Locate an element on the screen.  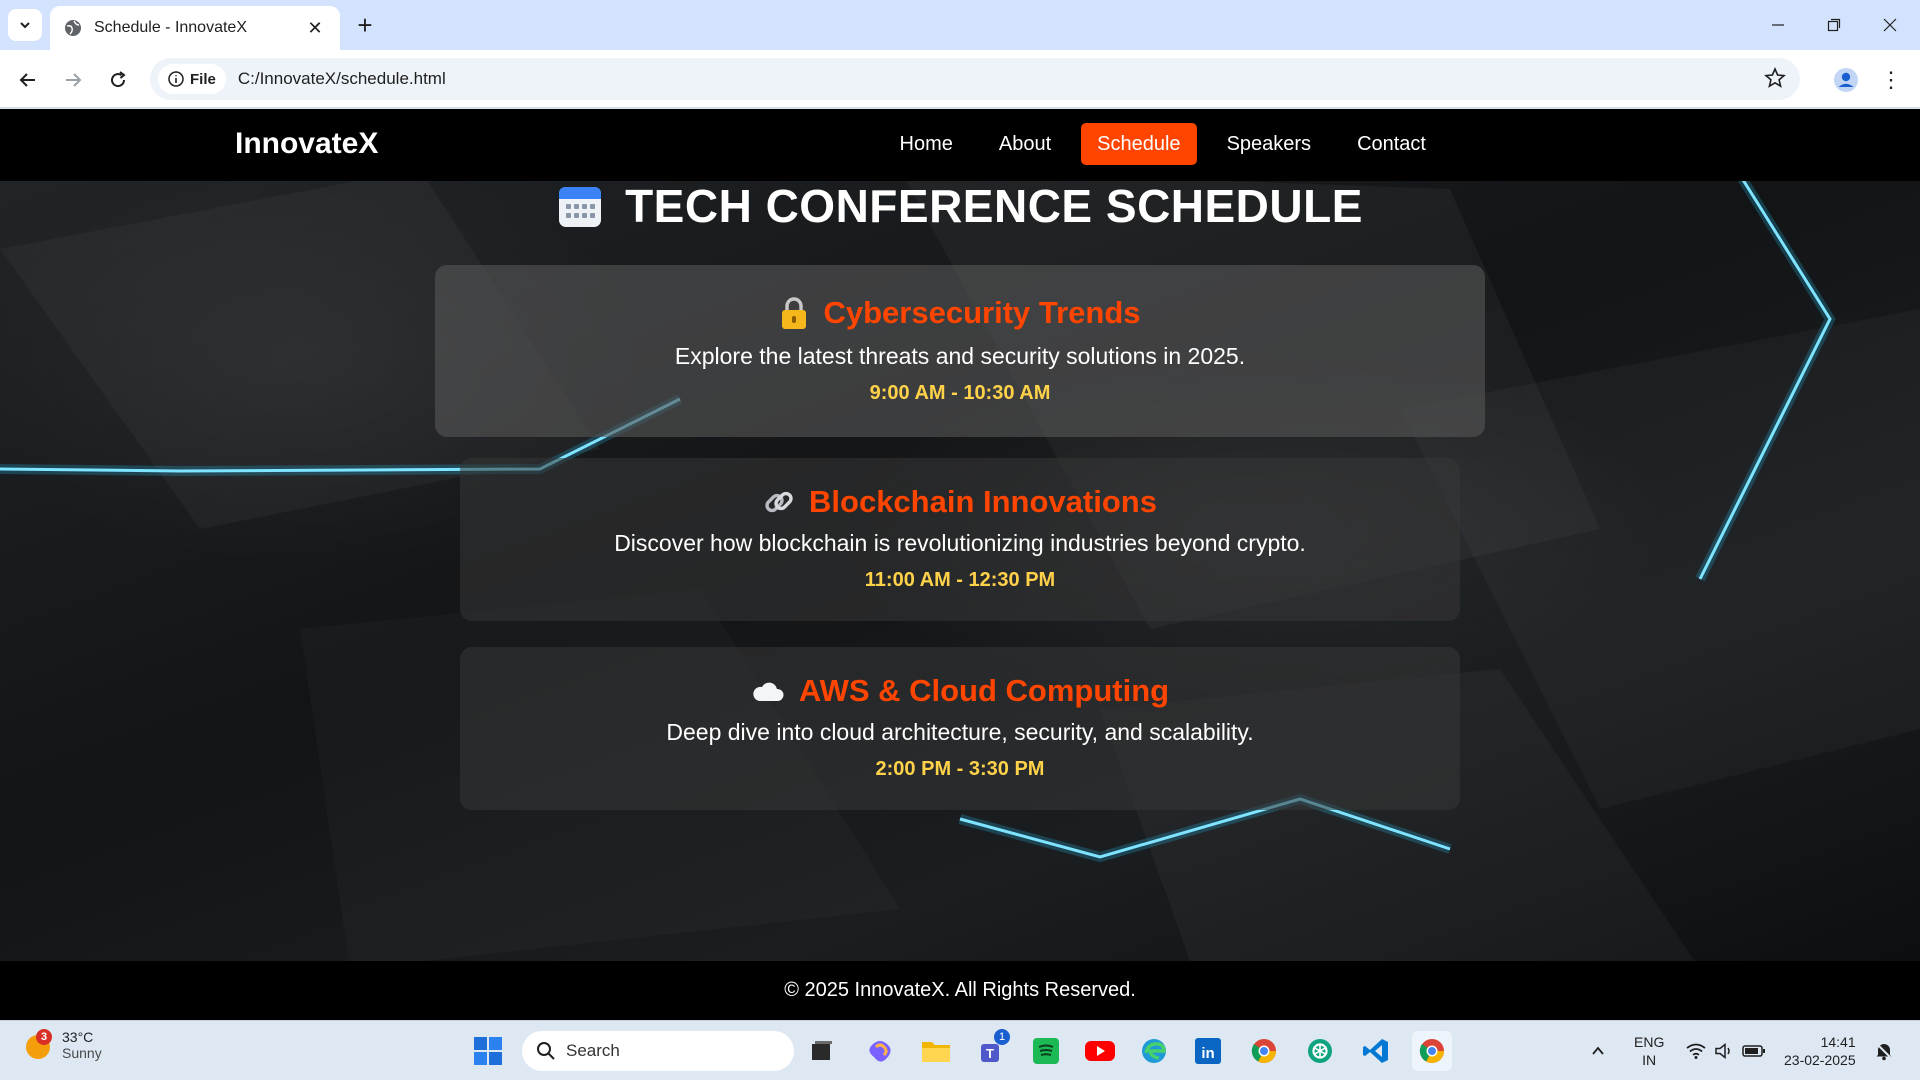
session-title: Cybersecurity Trends is located at coordinates (982, 312).